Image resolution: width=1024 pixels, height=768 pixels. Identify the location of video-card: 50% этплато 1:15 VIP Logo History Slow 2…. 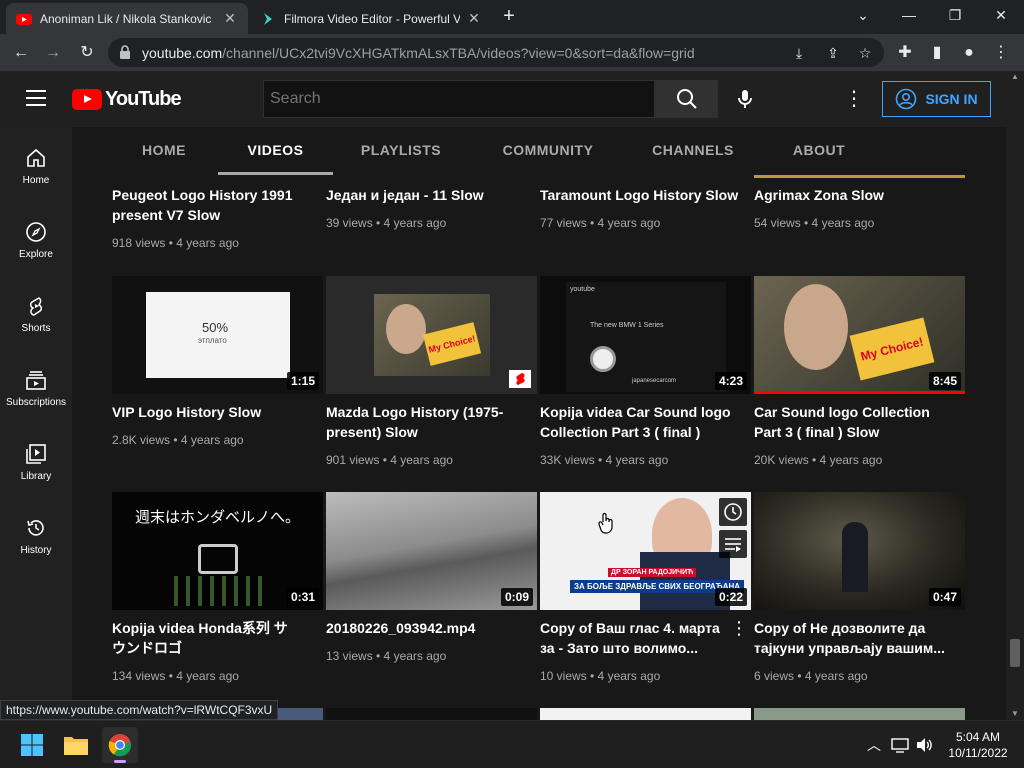
(217, 371).